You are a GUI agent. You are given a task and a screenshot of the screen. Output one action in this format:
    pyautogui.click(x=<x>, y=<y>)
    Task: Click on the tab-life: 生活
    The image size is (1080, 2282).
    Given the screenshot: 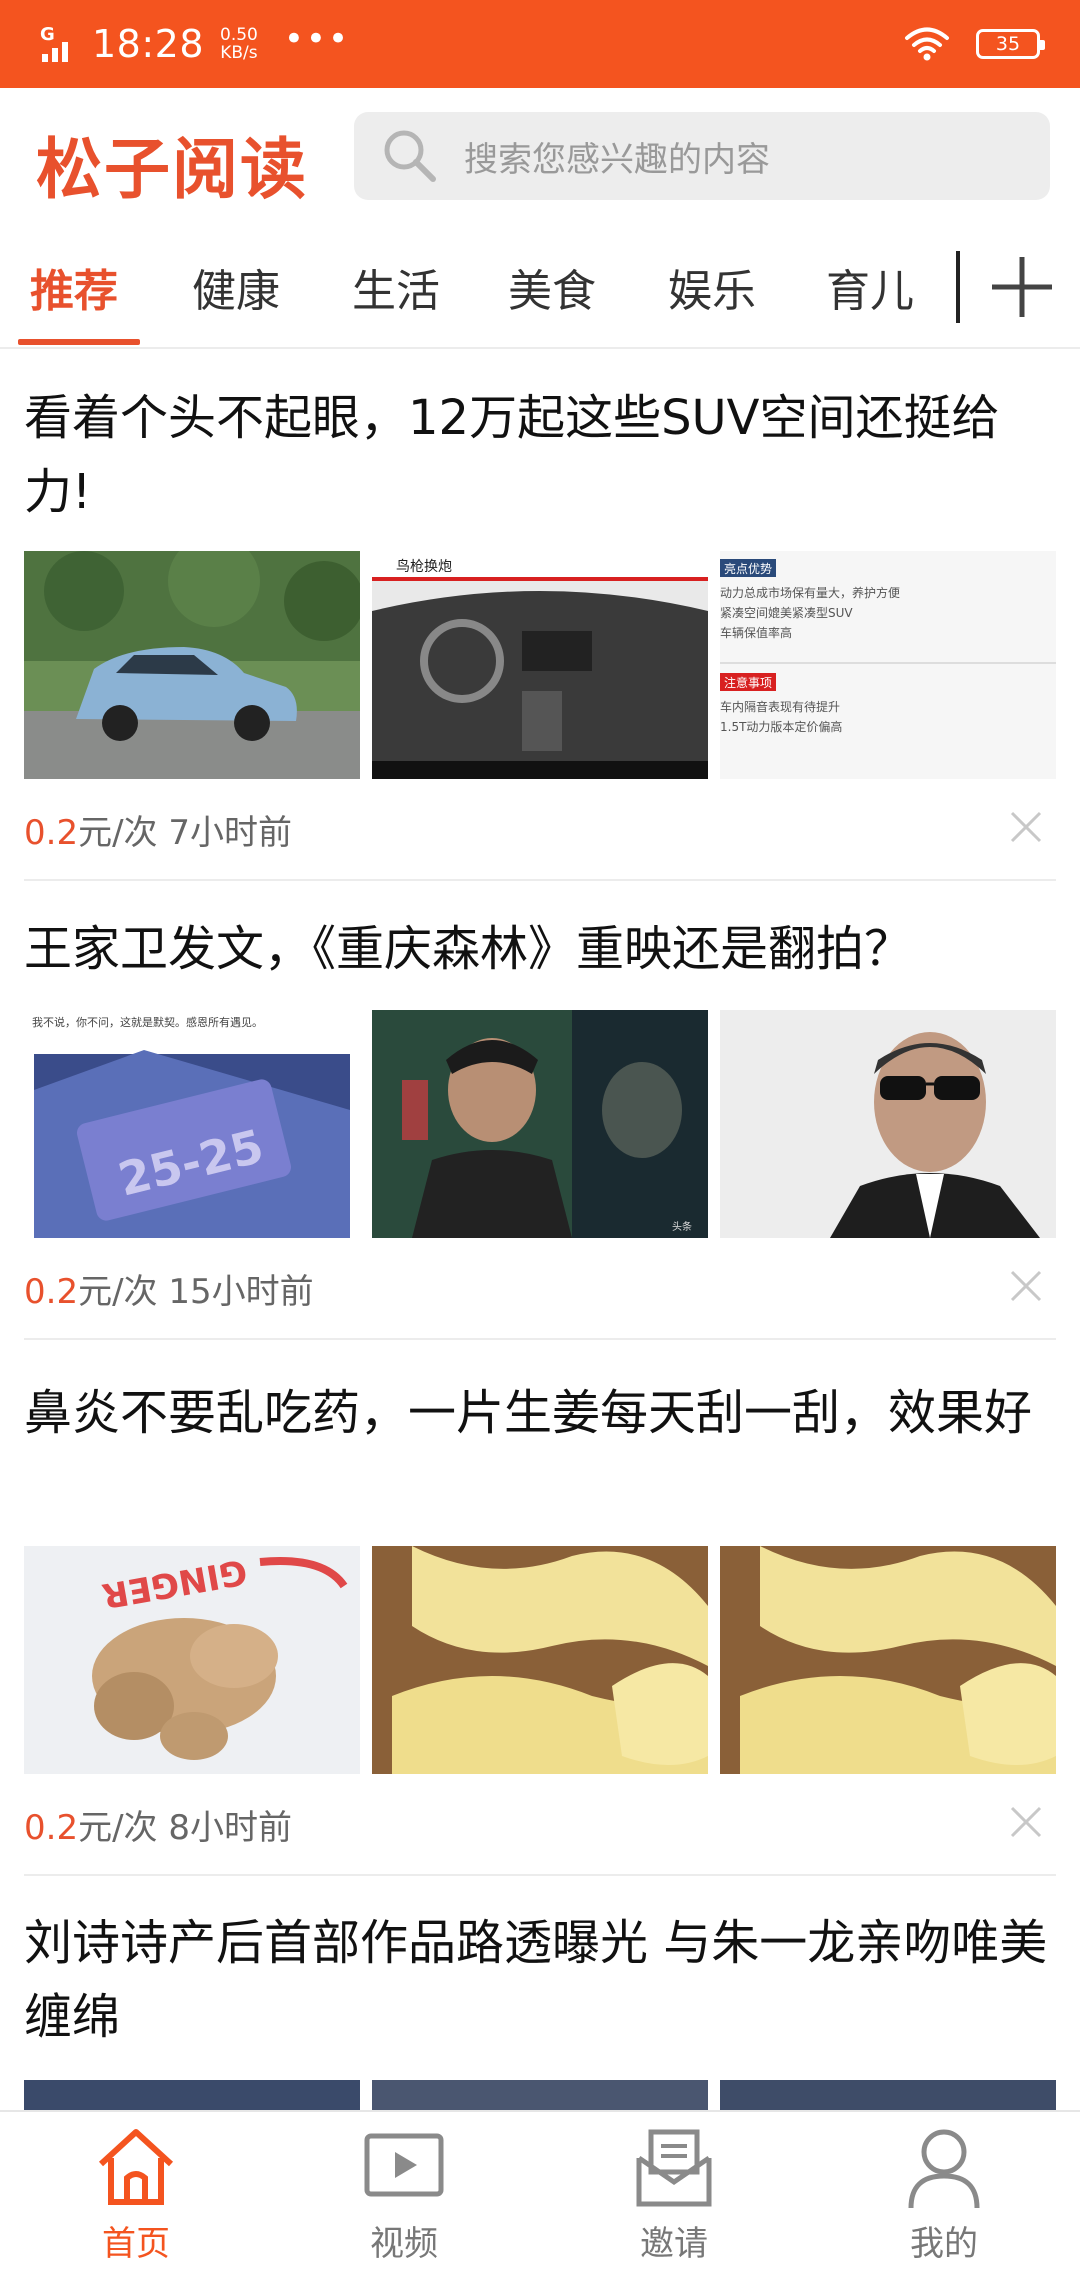 What is the action you would take?
    pyautogui.click(x=396, y=287)
    